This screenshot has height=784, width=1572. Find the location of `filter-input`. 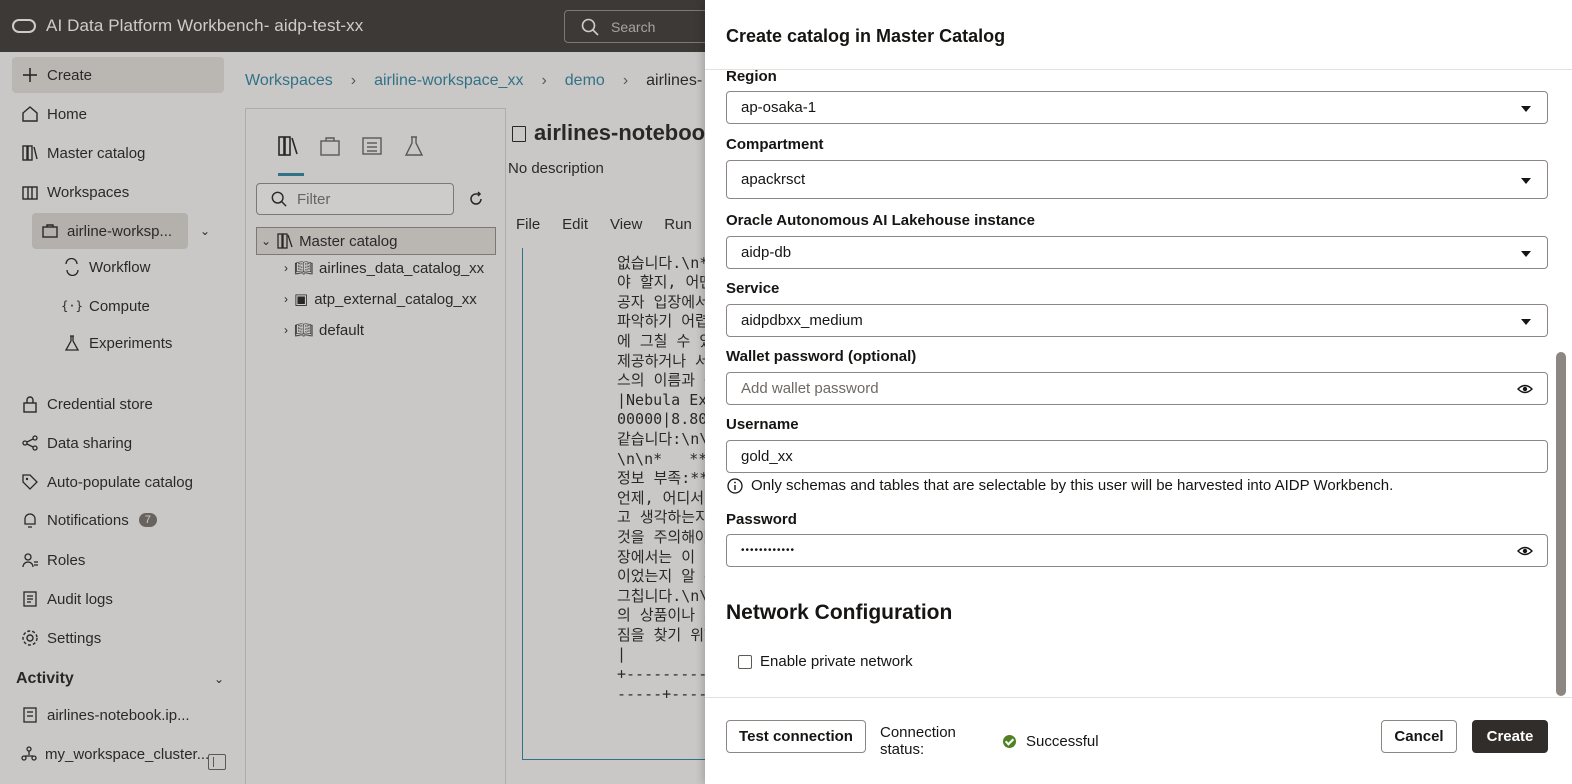

filter-input is located at coordinates (367, 199).